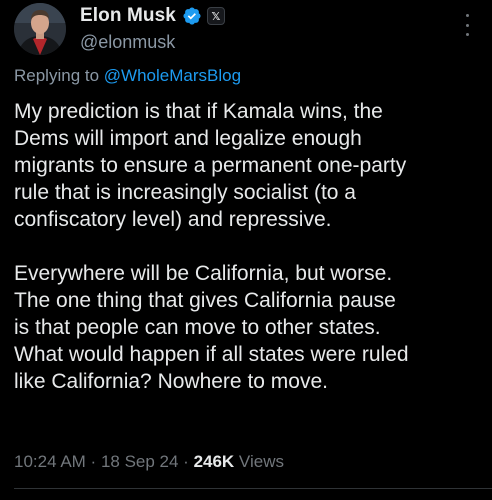  What do you see at coordinates (59, 75) in the screenshot?
I see `replying-to-prefix: Replying to` at bounding box center [59, 75].